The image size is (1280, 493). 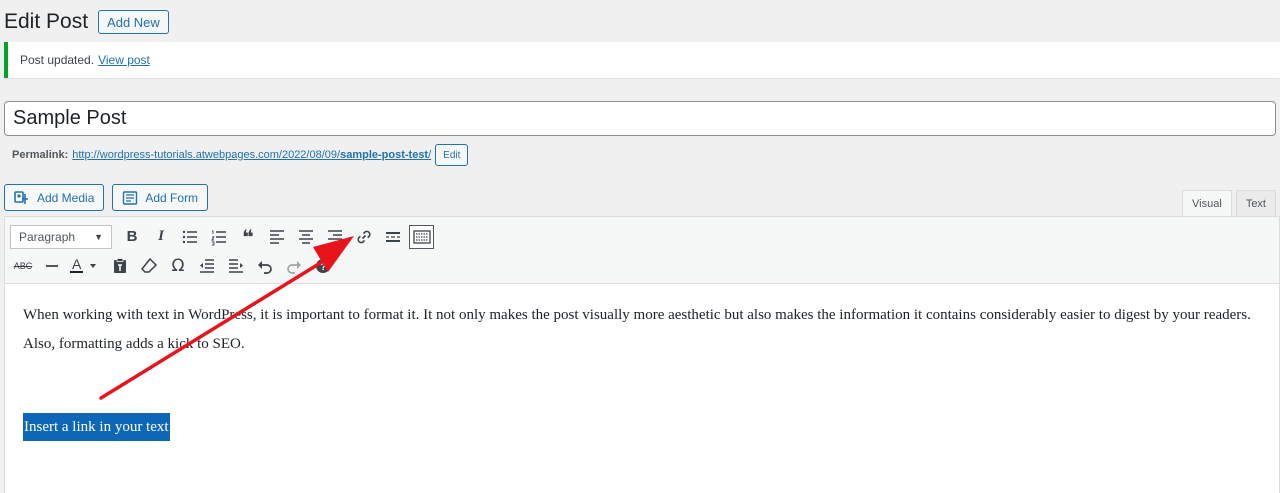 I want to click on form-icon, so click(x=130, y=197).